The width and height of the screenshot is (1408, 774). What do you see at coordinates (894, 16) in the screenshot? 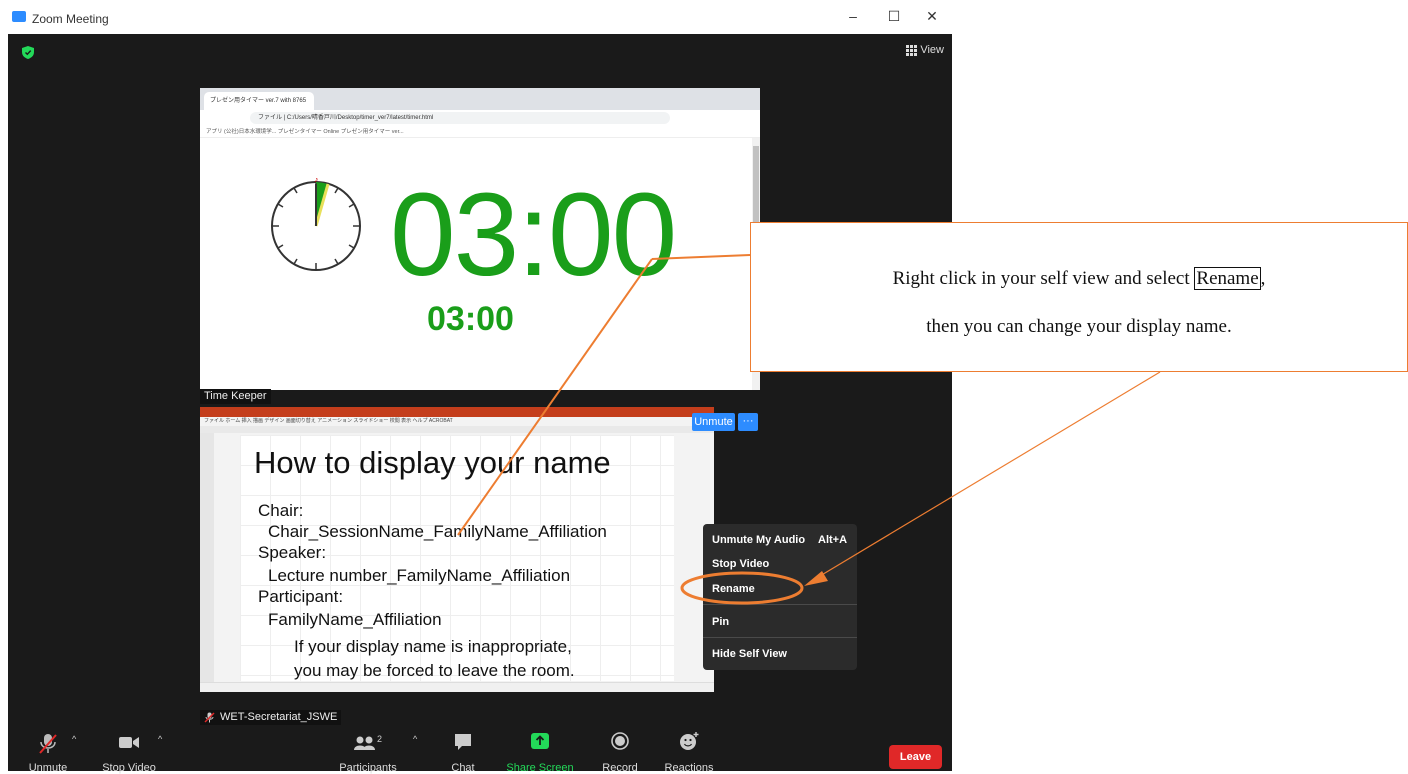
I see `maximize-button: ☐` at bounding box center [894, 16].